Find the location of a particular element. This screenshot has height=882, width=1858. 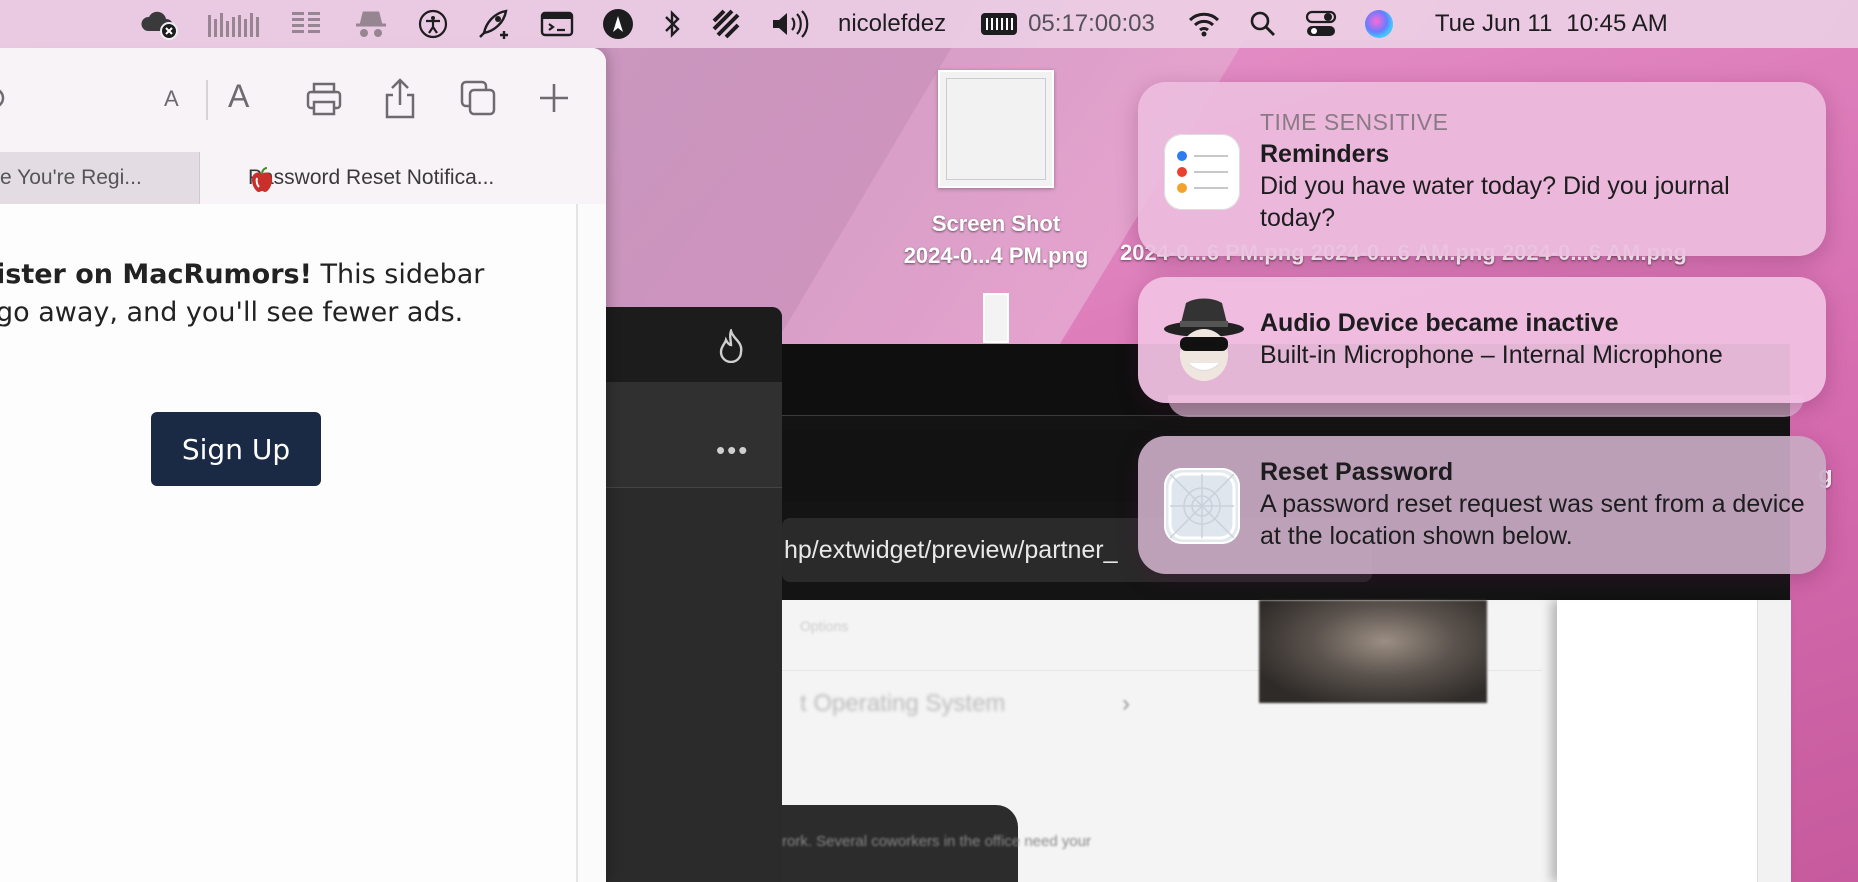

siri-icon is located at coordinates (1378, 24).